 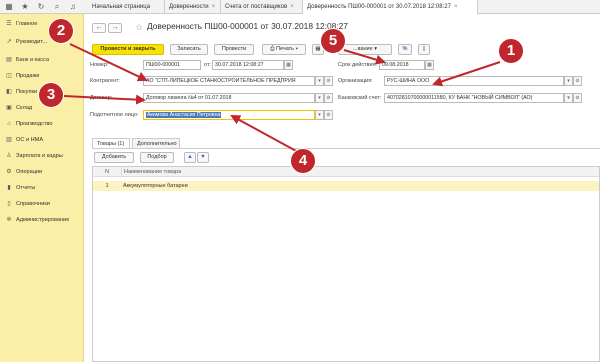 I want to click on history-icon: ↻, so click(x=41, y=7).